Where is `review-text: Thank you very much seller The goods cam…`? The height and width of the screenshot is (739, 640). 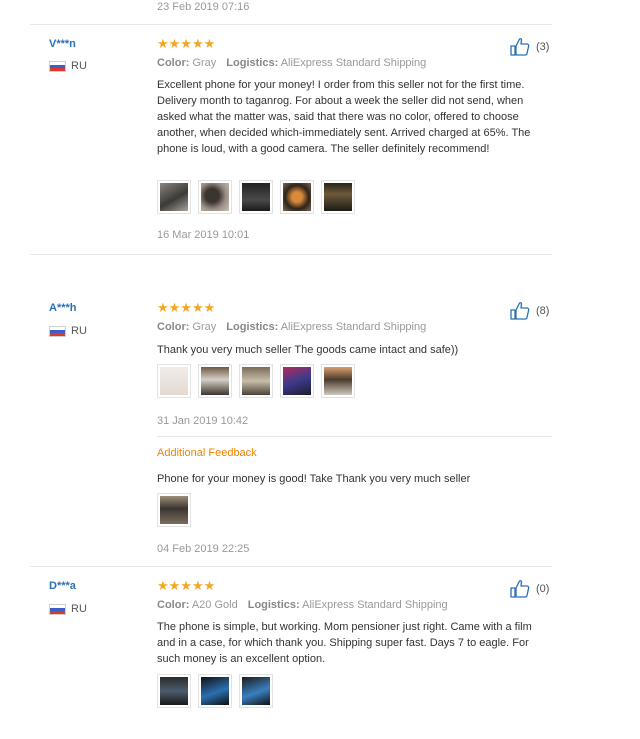
review-text: Thank you very much seller The goods cam… is located at coordinates (308, 350).